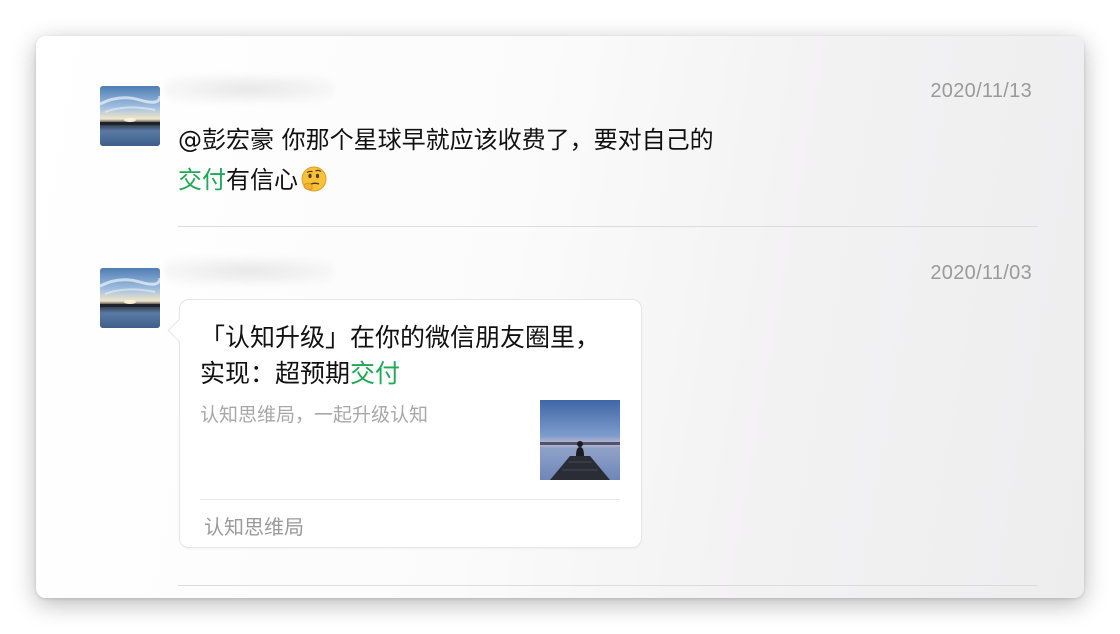  Describe the element at coordinates (488, 160) in the screenshot. I see `comment-text: @彭宏豪 你那个星球早就应该收费了，要对自己的 交付有信心` at that location.